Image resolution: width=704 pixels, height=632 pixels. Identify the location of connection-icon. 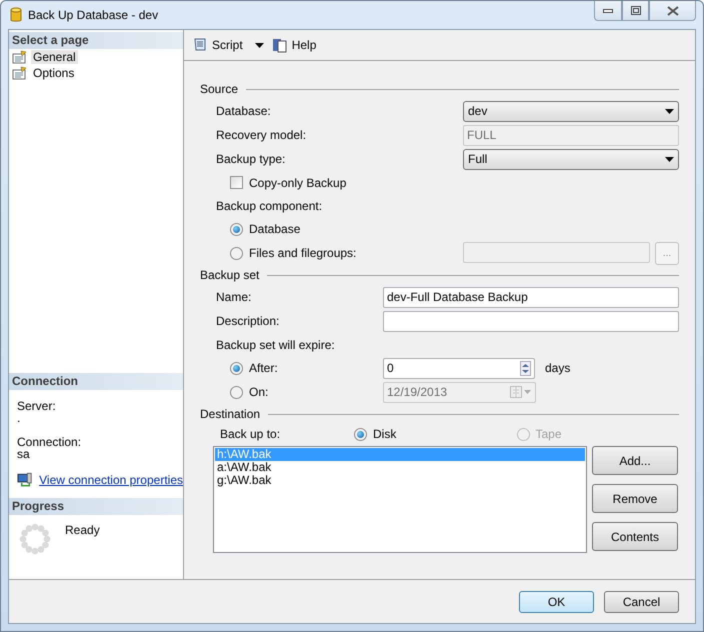
(25, 480).